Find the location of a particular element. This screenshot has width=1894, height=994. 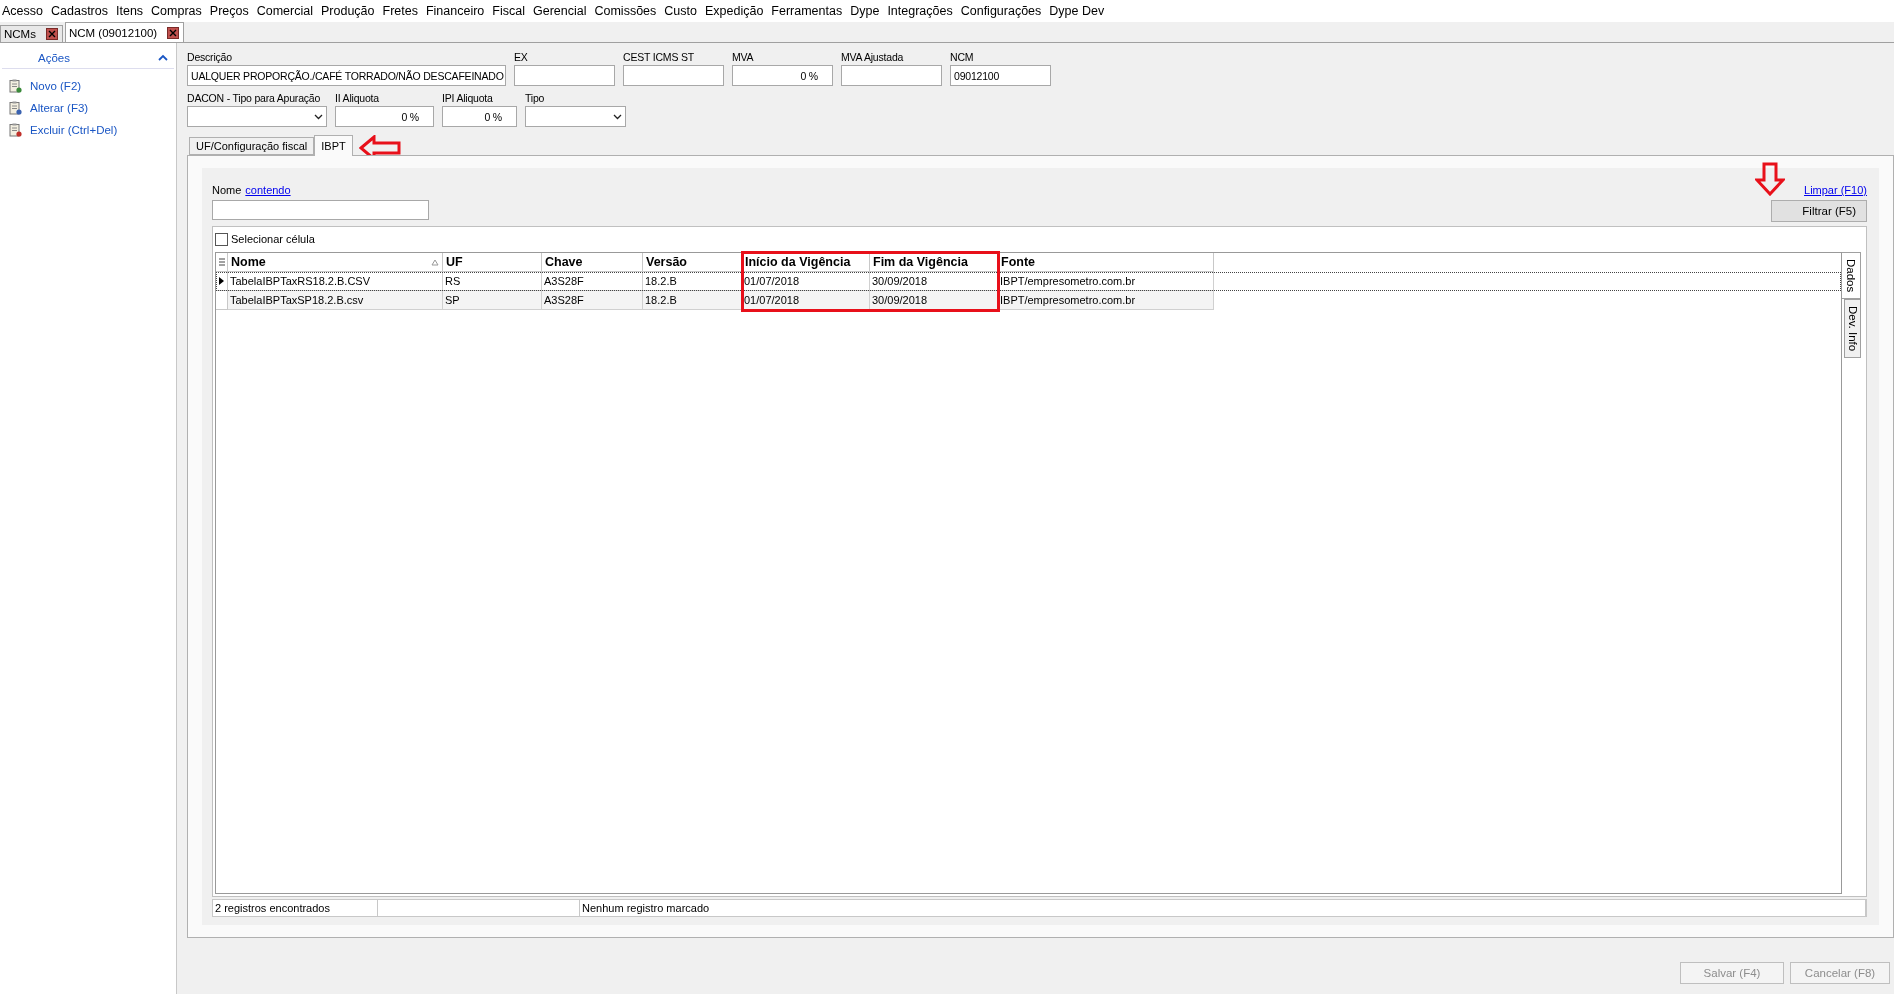

action-link: Excluir (Ctrl+Del) is located at coordinates (88, 130).